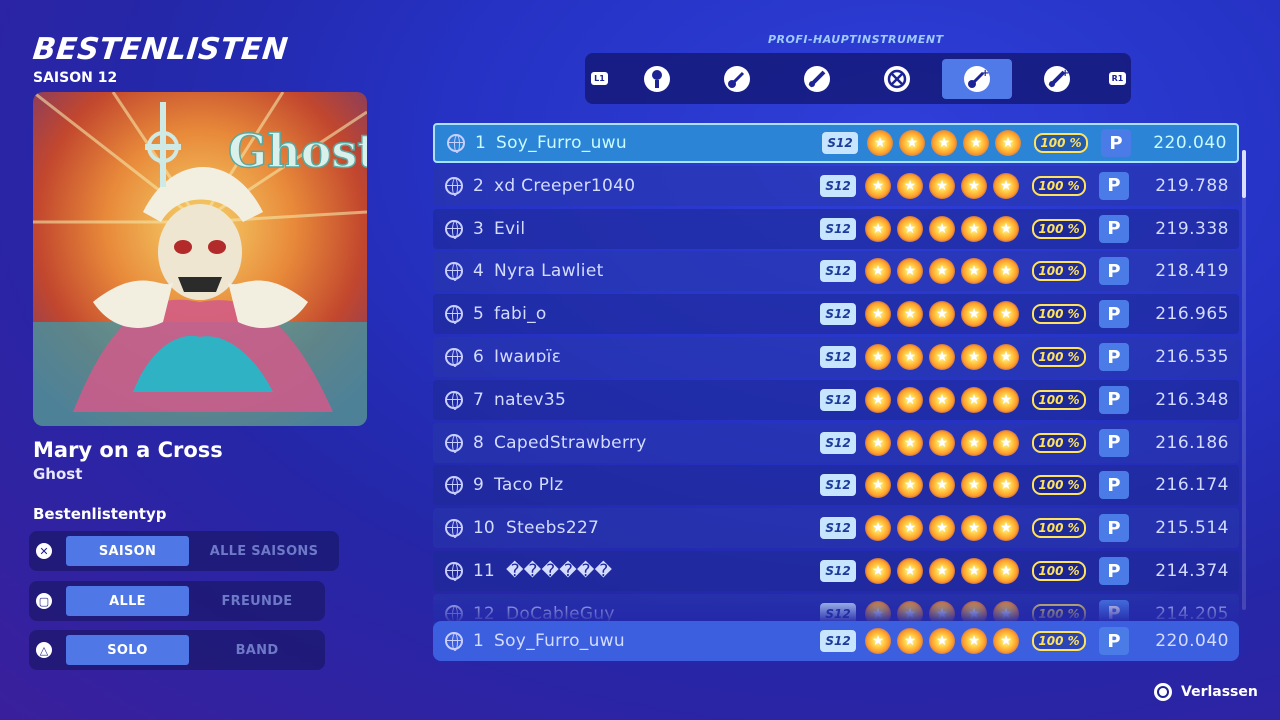 This screenshot has height=720, width=1280. Describe the element at coordinates (1117, 78) in the screenshot. I see `r1-button-icon: R1` at that location.